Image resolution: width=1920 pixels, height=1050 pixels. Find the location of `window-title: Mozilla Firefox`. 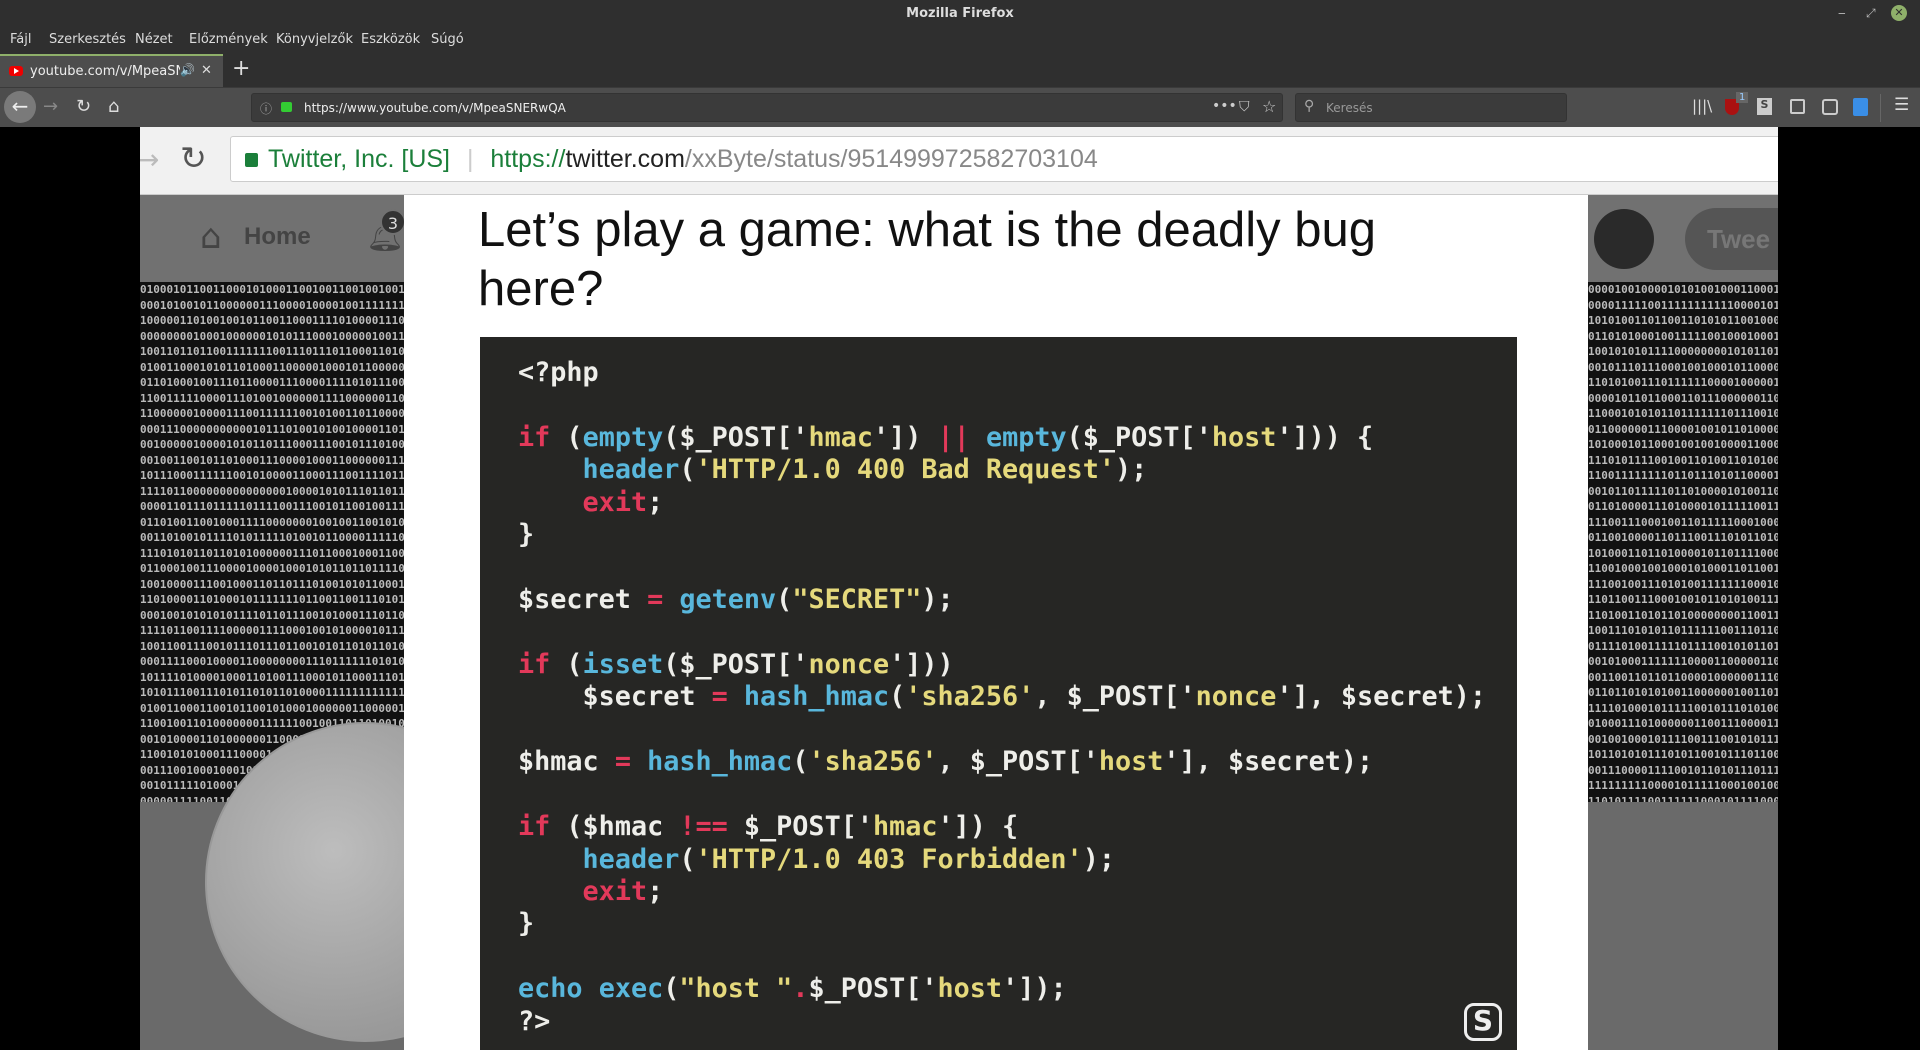

window-title: Mozilla Firefox is located at coordinates (960, 13).